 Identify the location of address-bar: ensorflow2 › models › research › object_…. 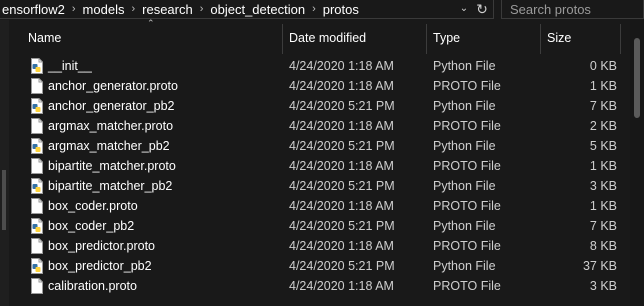
(247, 9).